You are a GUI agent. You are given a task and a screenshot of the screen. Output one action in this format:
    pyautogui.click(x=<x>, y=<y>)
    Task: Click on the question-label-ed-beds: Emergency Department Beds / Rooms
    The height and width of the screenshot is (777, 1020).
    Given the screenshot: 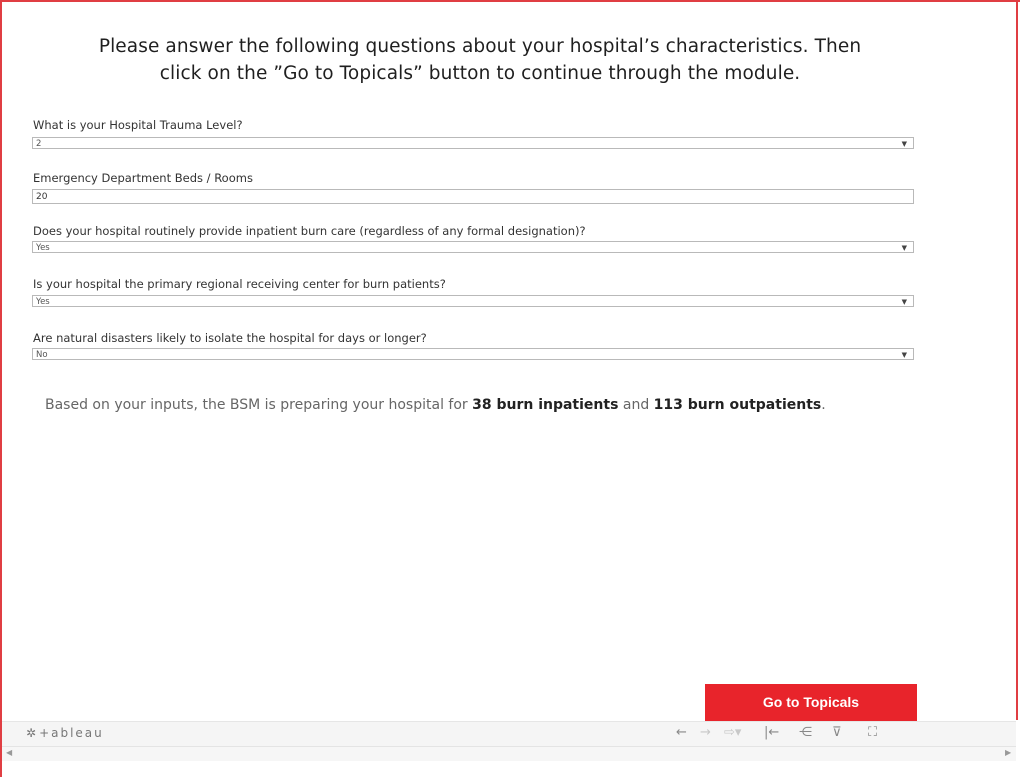 What is the action you would take?
    pyautogui.click(x=143, y=178)
    